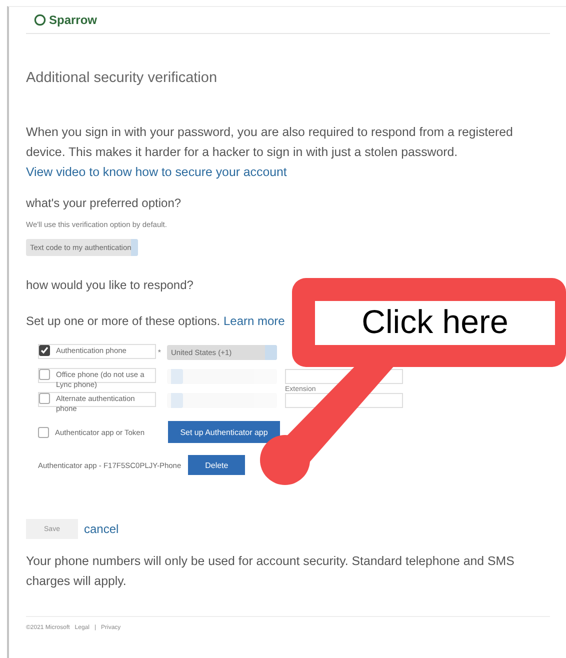 This screenshot has width=566, height=658. I want to click on learn-more-link: Learn more, so click(254, 321).